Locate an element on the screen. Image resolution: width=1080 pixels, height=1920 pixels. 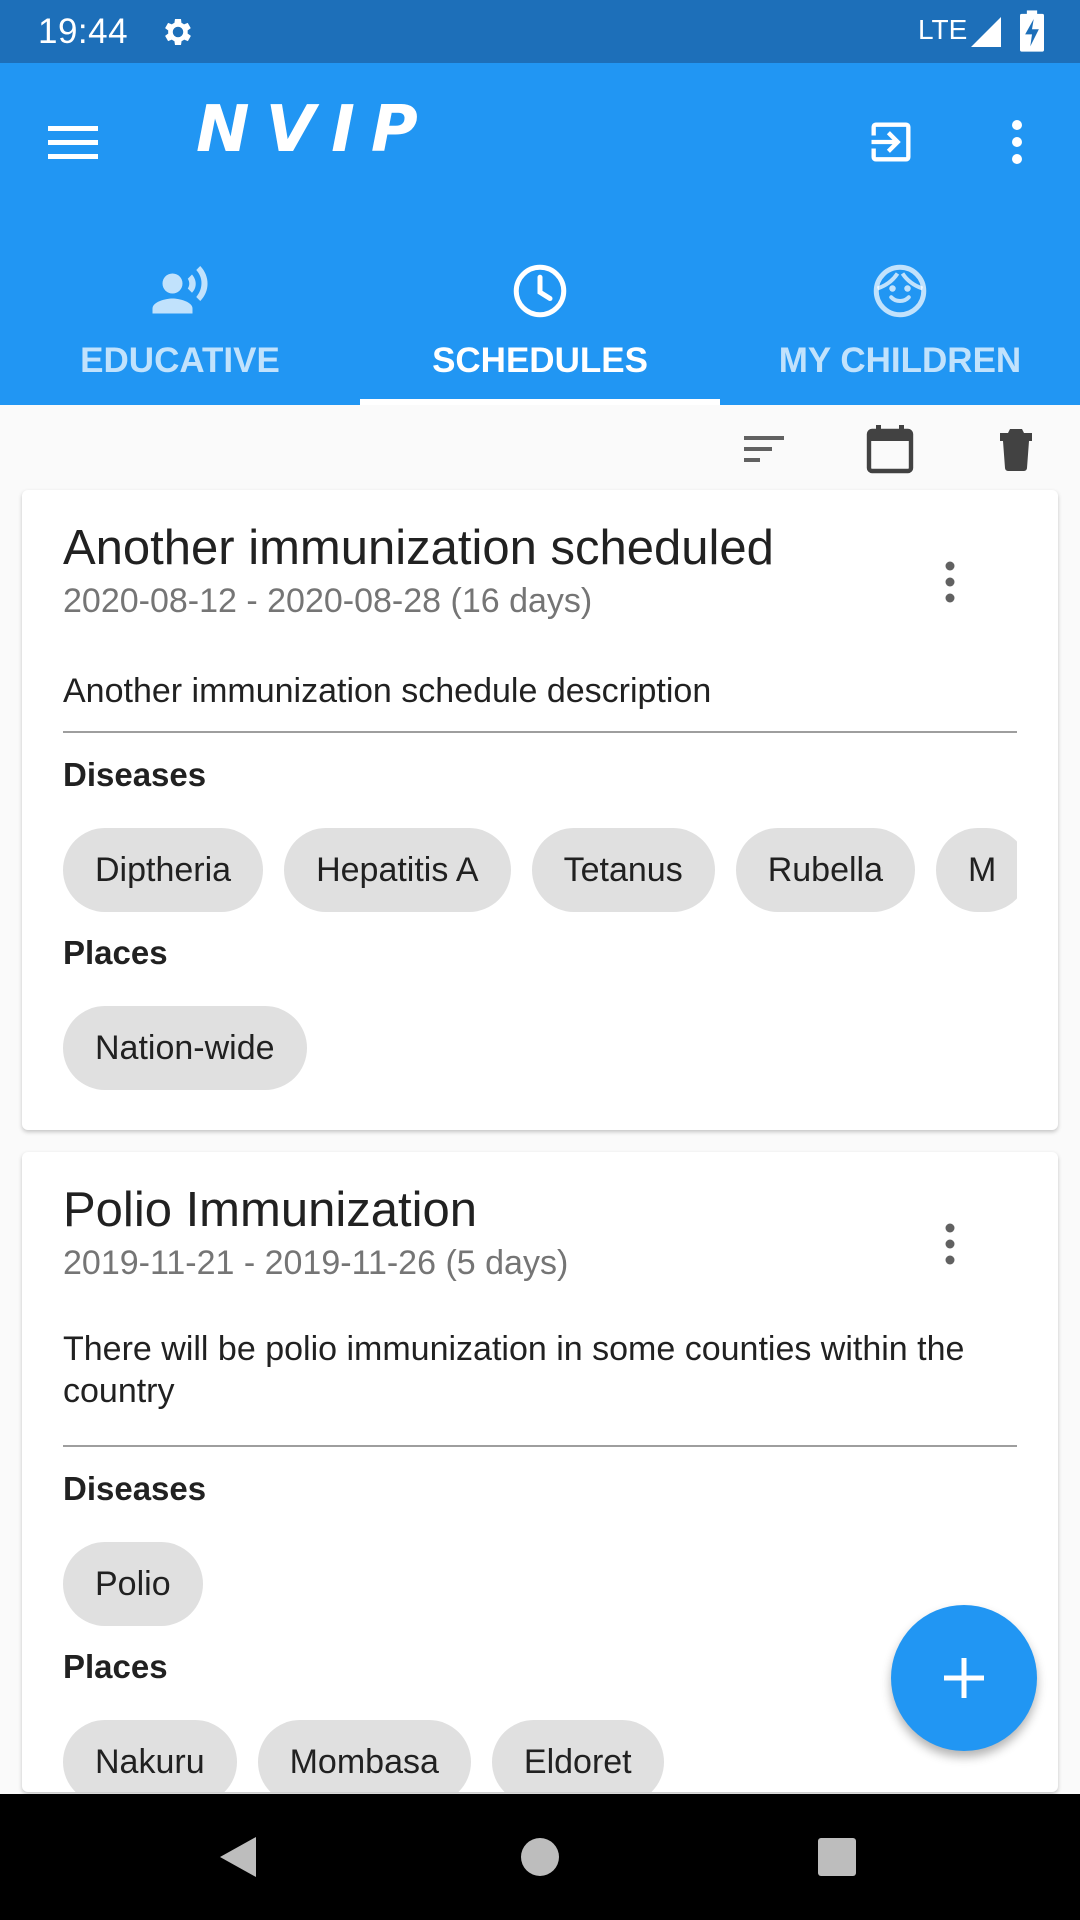
back-icon is located at coordinates (238, 1857).